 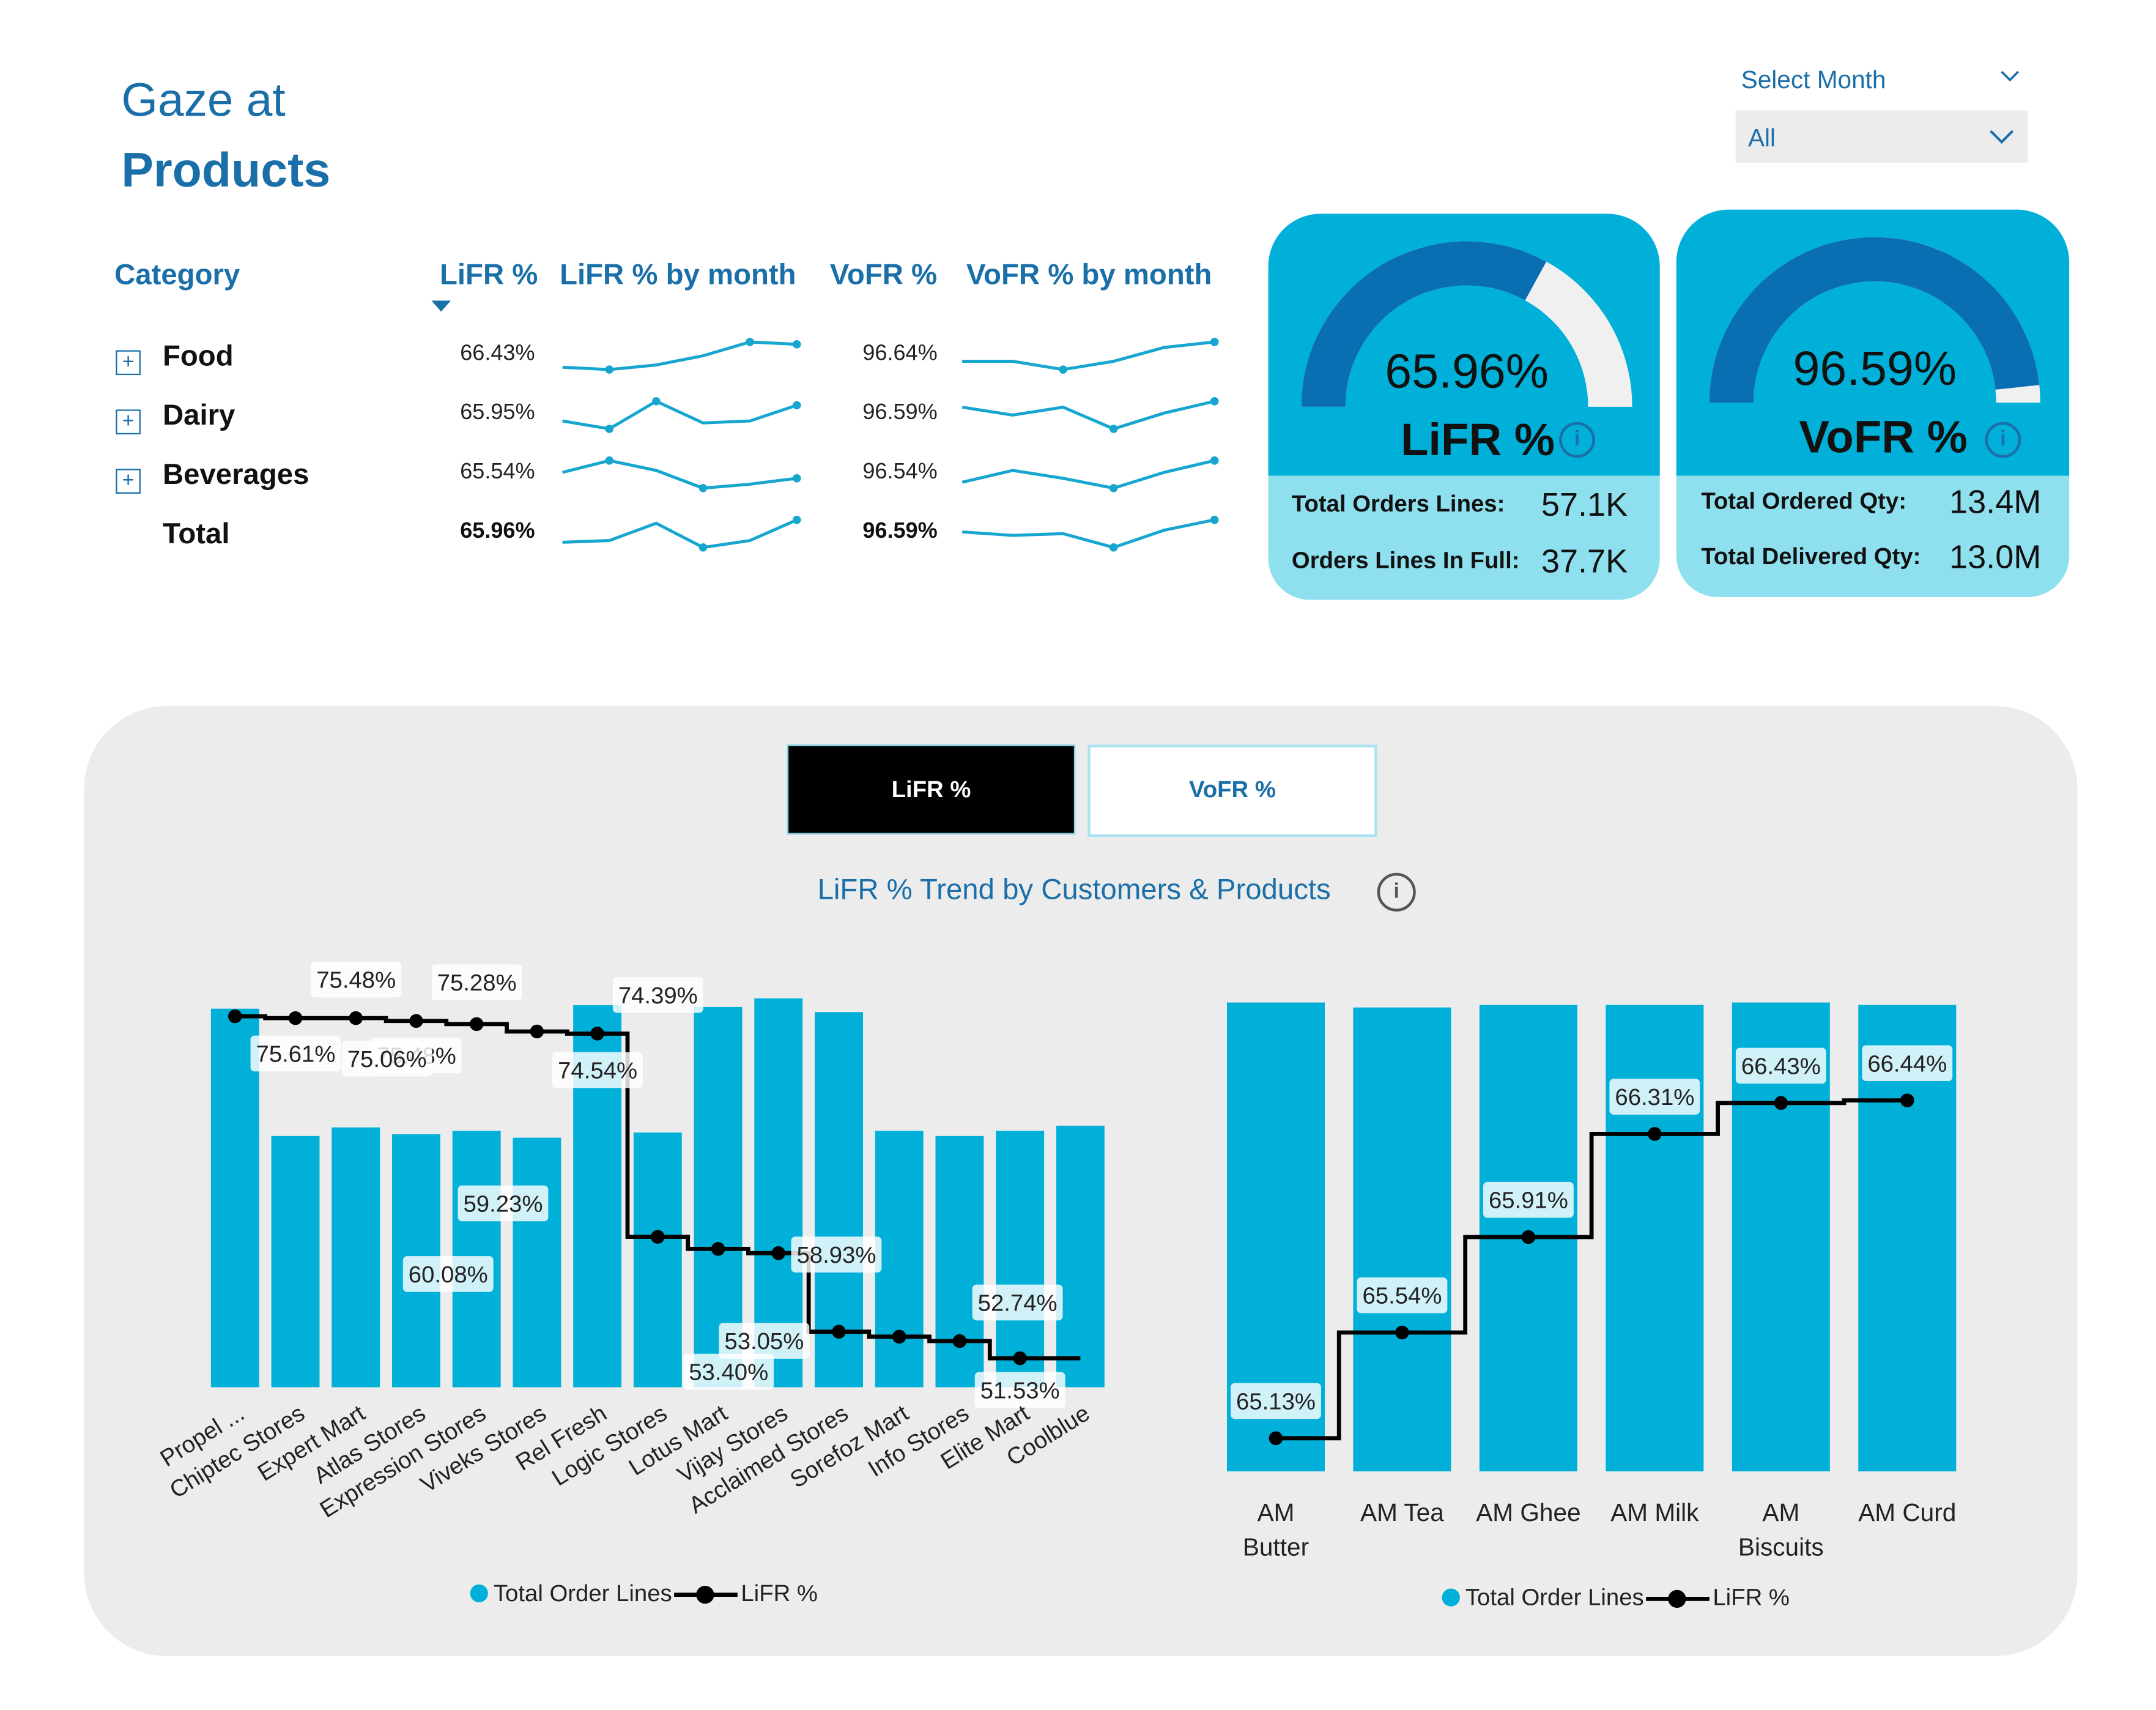 What do you see at coordinates (1528, 1512) in the screenshot?
I see `x-axis-label: AM Ghee` at bounding box center [1528, 1512].